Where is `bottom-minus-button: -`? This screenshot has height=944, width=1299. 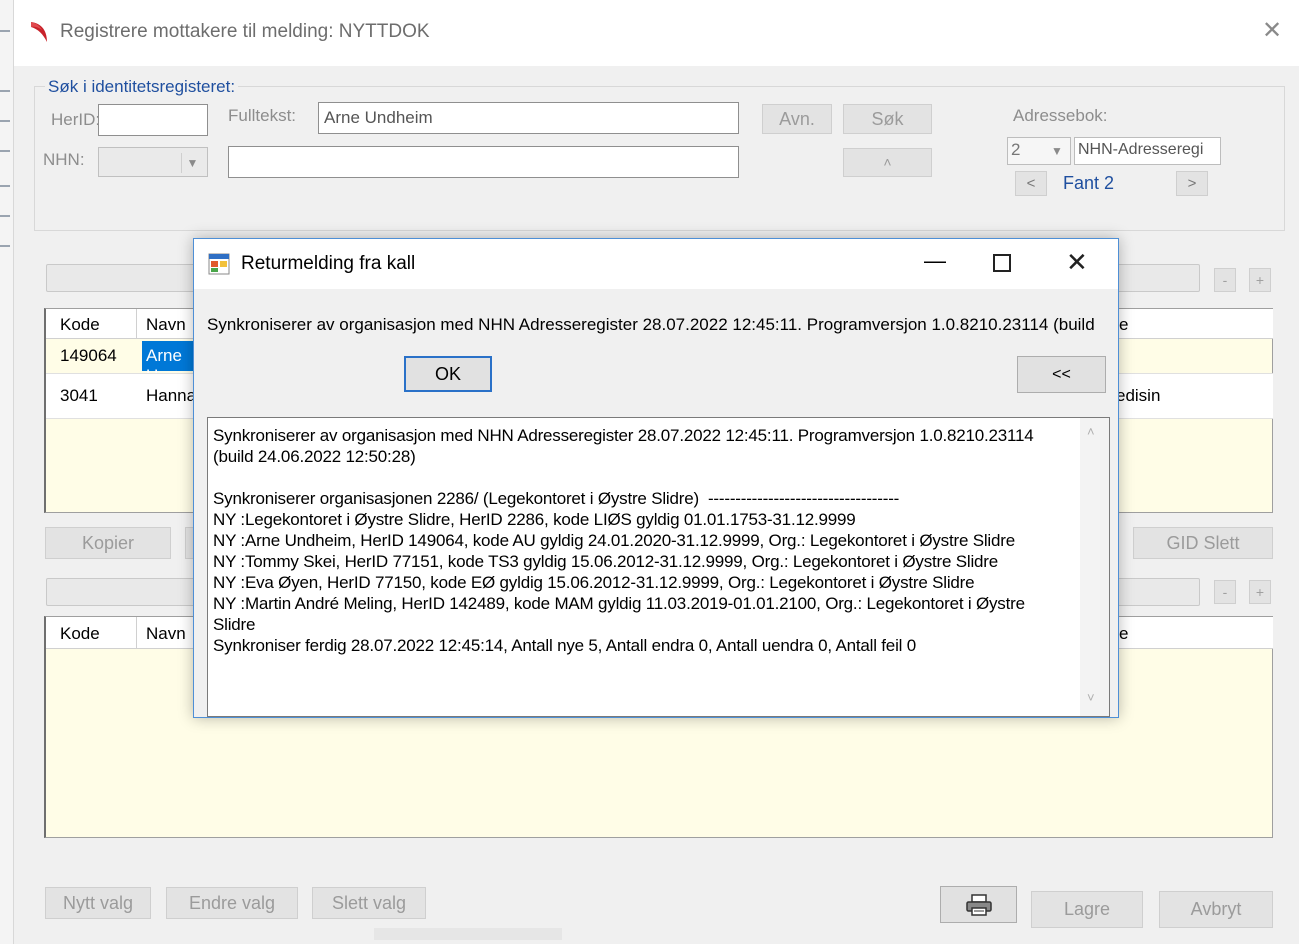 bottom-minus-button: - is located at coordinates (1225, 592).